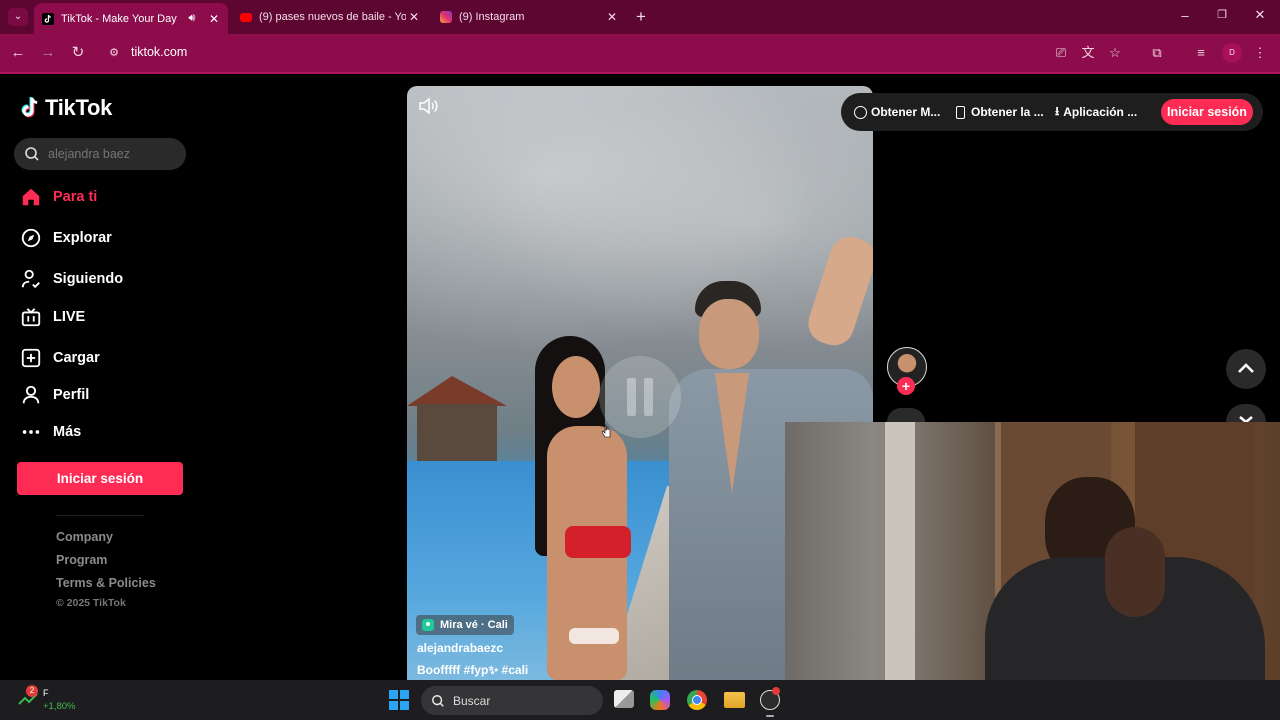 The image size is (1280, 720). What do you see at coordinates (246, 17) in the screenshot?
I see `youtube-icon` at bounding box center [246, 17].